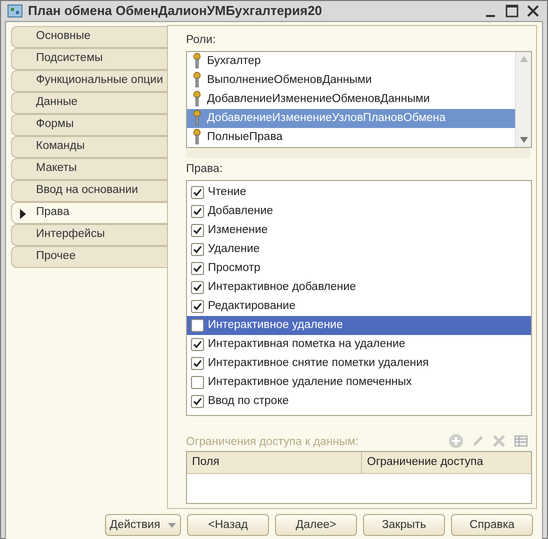 The image size is (548, 539). Describe the element at coordinates (359, 344) in the screenshot. I see `right-item: Интерактивная пометка на удаление` at that location.